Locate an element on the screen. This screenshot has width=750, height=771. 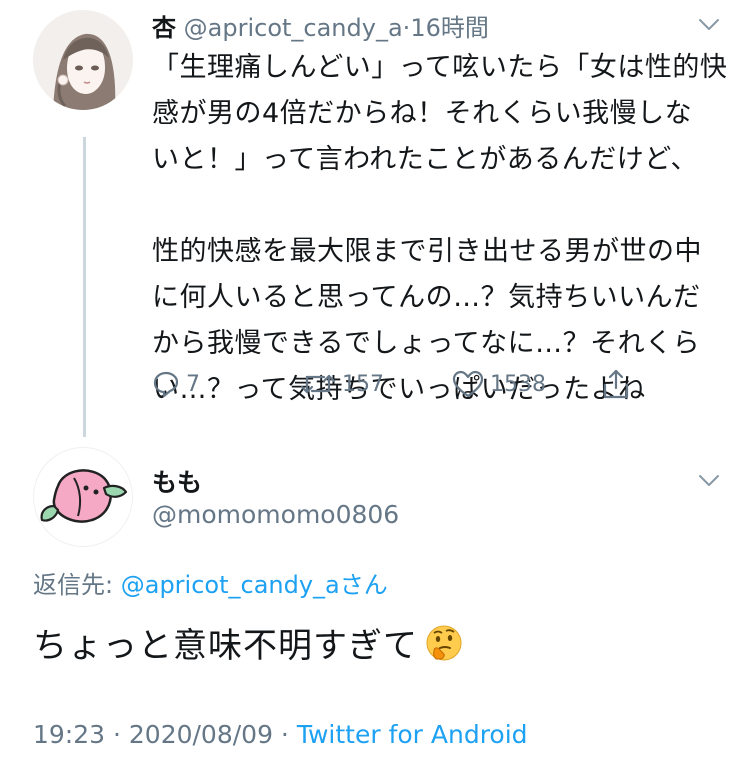
share-button is located at coordinates (619, 384).